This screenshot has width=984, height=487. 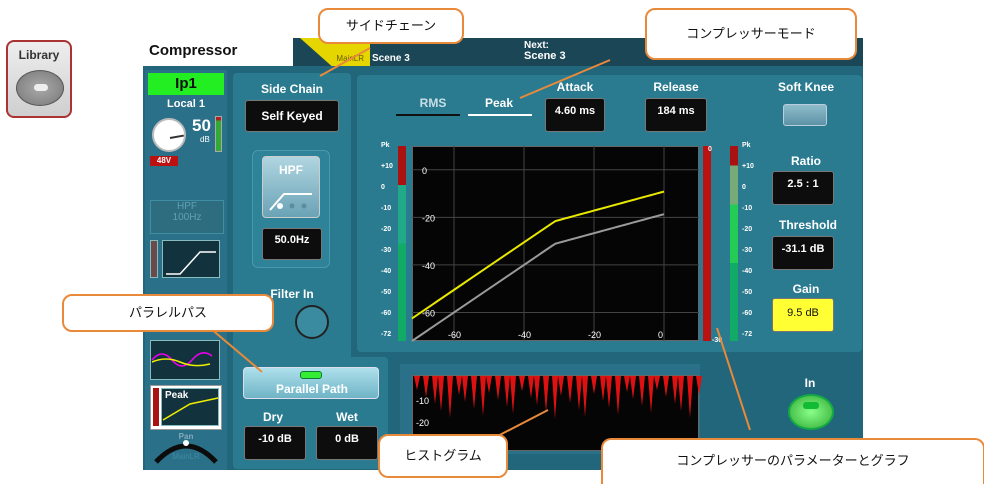 What do you see at coordinates (191, 263) in the screenshot?
I see `gate-curve-icon` at bounding box center [191, 263].